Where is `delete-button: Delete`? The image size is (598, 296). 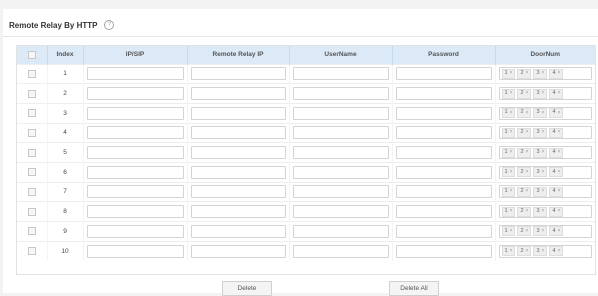
delete-button: Delete is located at coordinates (247, 288).